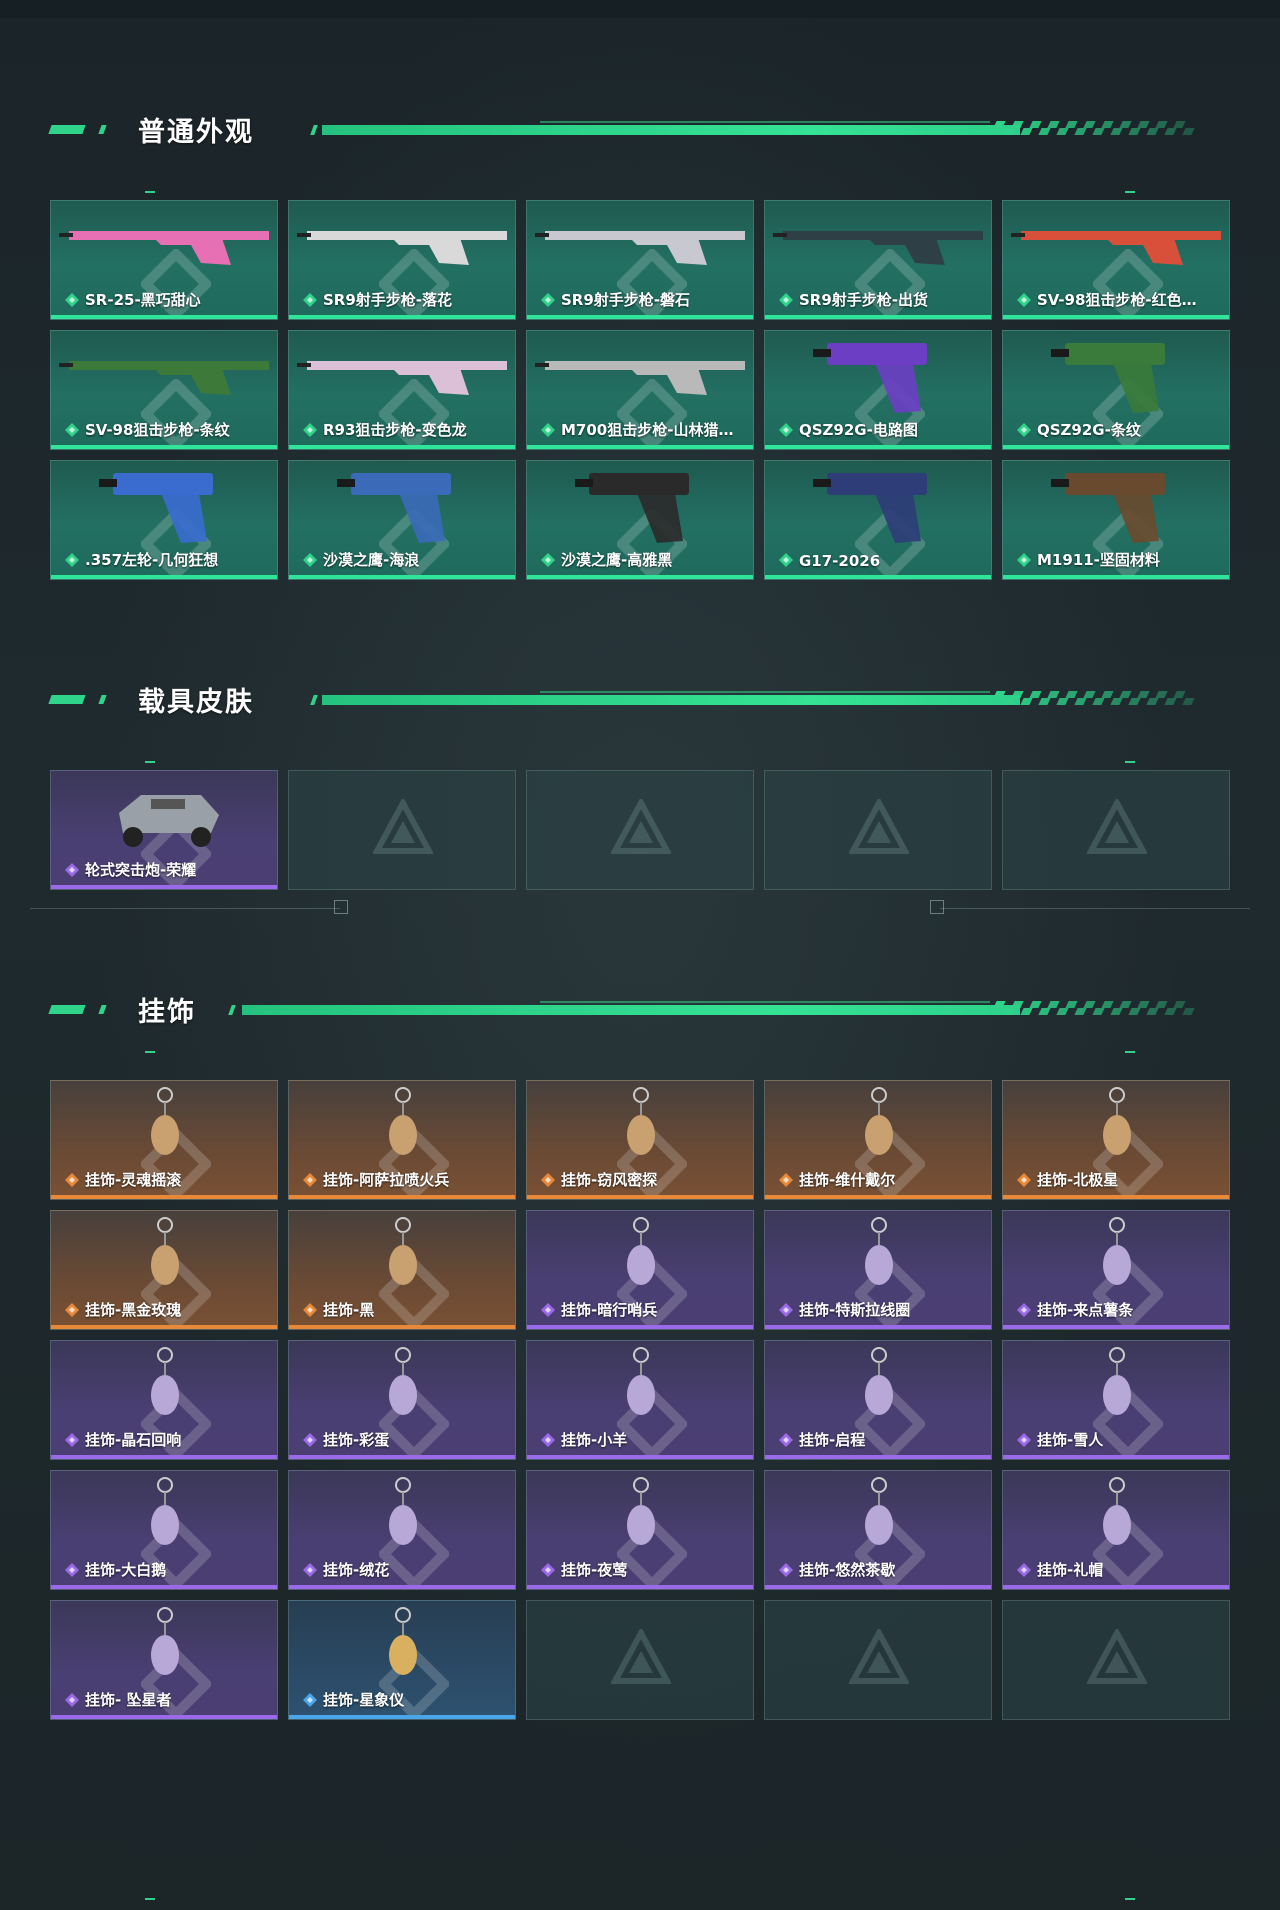  Describe the element at coordinates (150, 762) in the screenshot. I see `corner-dash` at that location.